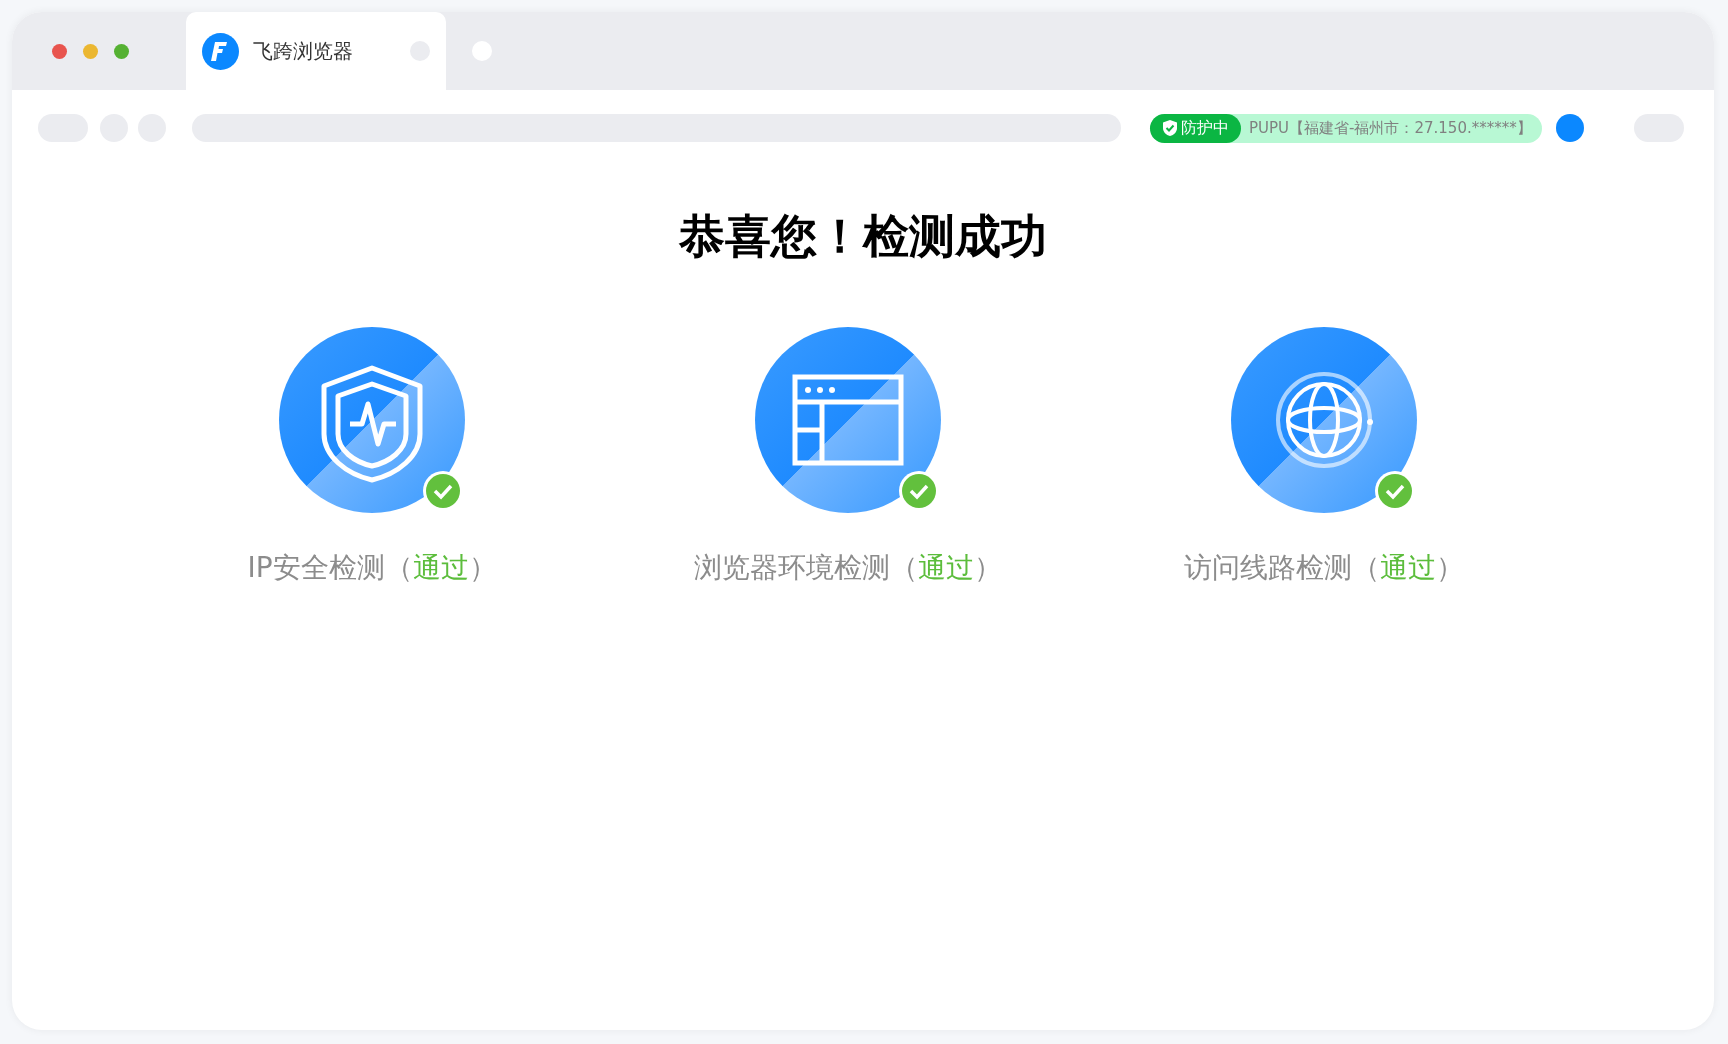 The height and width of the screenshot is (1044, 1728). What do you see at coordinates (1170, 128) in the screenshot?
I see `shield-check-icon` at bounding box center [1170, 128].